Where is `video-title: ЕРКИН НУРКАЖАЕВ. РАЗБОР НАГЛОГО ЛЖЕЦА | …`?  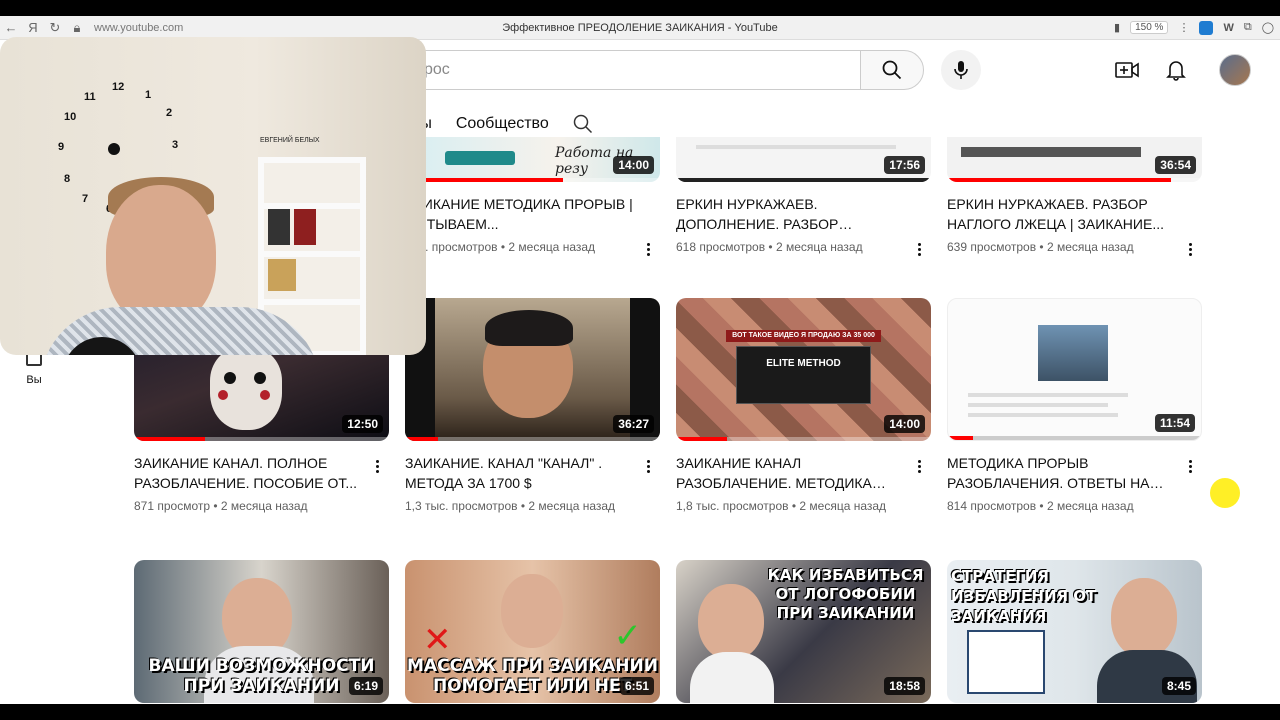 video-title: ЕРКИН НУРКАЖАЕВ. РАЗБОР НАГЛОГО ЛЖЕЦА | … is located at coordinates (1061, 214).